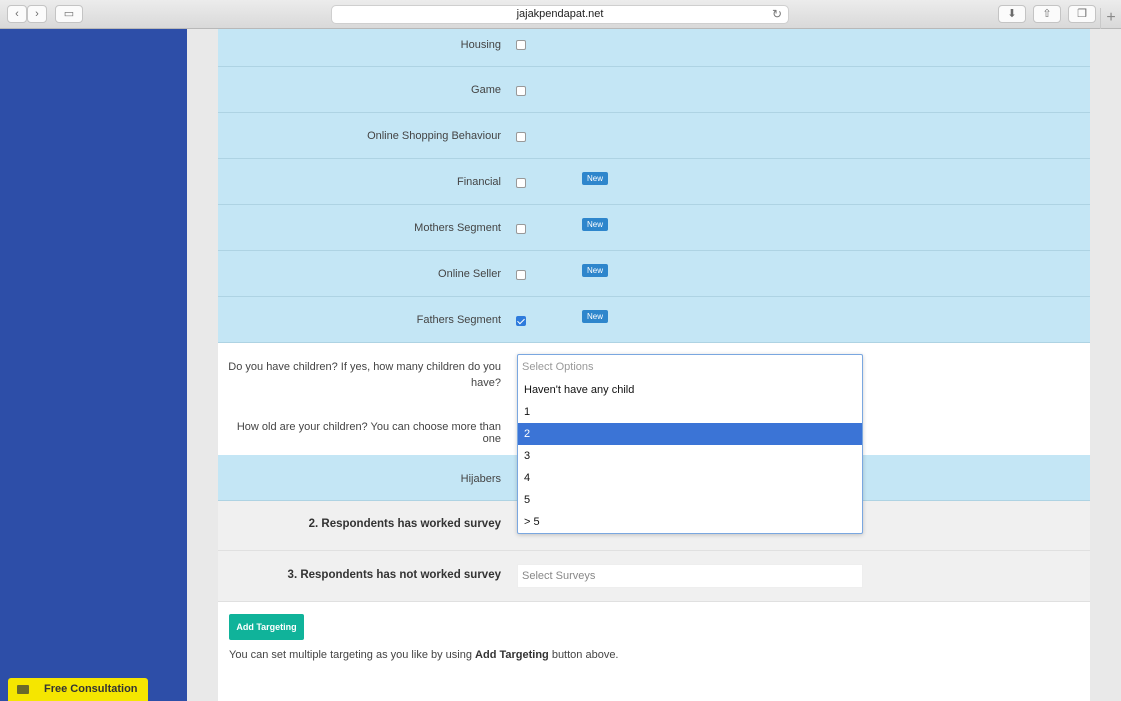  Describe the element at coordinates (266, 627) in the screenshot. I see `add-targeting-button: Add Targeting` at that location.